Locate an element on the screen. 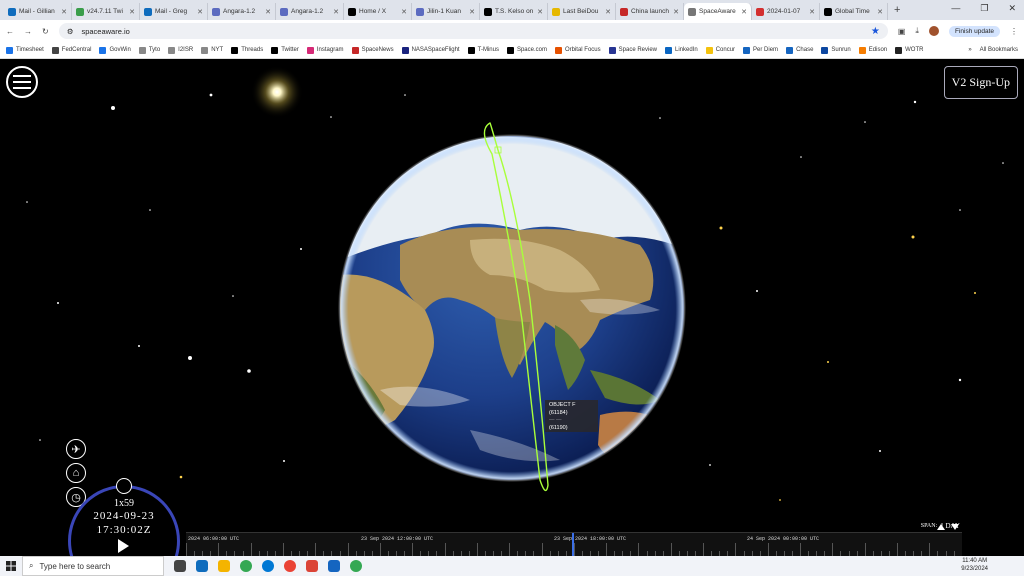 The image size is (1024, 576). all-bookmarks-button: All Bookmarks is located at coordinates (999, 50).